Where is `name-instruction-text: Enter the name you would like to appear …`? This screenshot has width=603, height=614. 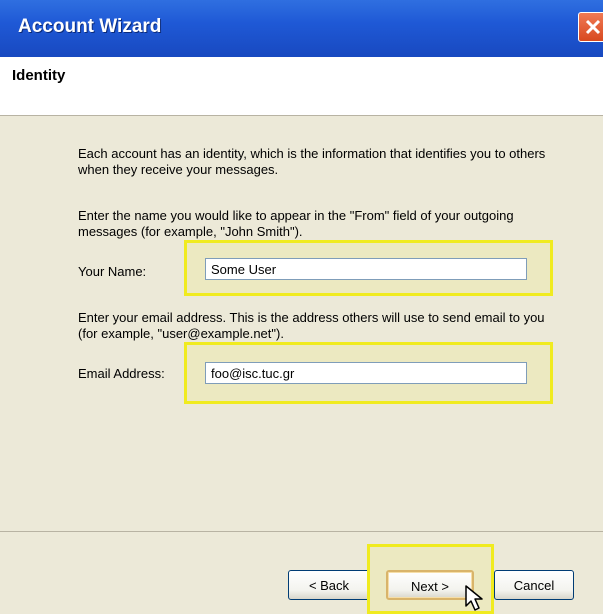 name-instruction-text: Enter the name you would like to appear … is located at coordinates (296, 223).